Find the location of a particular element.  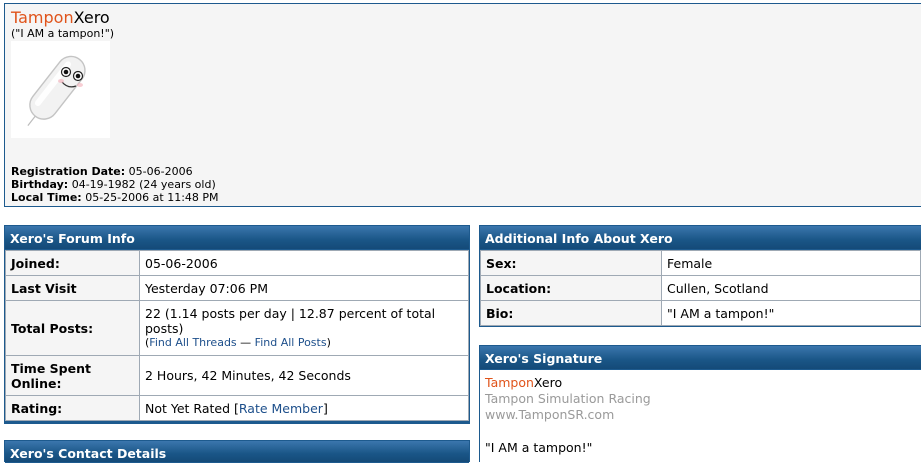

local-time-row: Local Time: 05-25-2006 at 11:48 PM is located at coordinates (115, 197).